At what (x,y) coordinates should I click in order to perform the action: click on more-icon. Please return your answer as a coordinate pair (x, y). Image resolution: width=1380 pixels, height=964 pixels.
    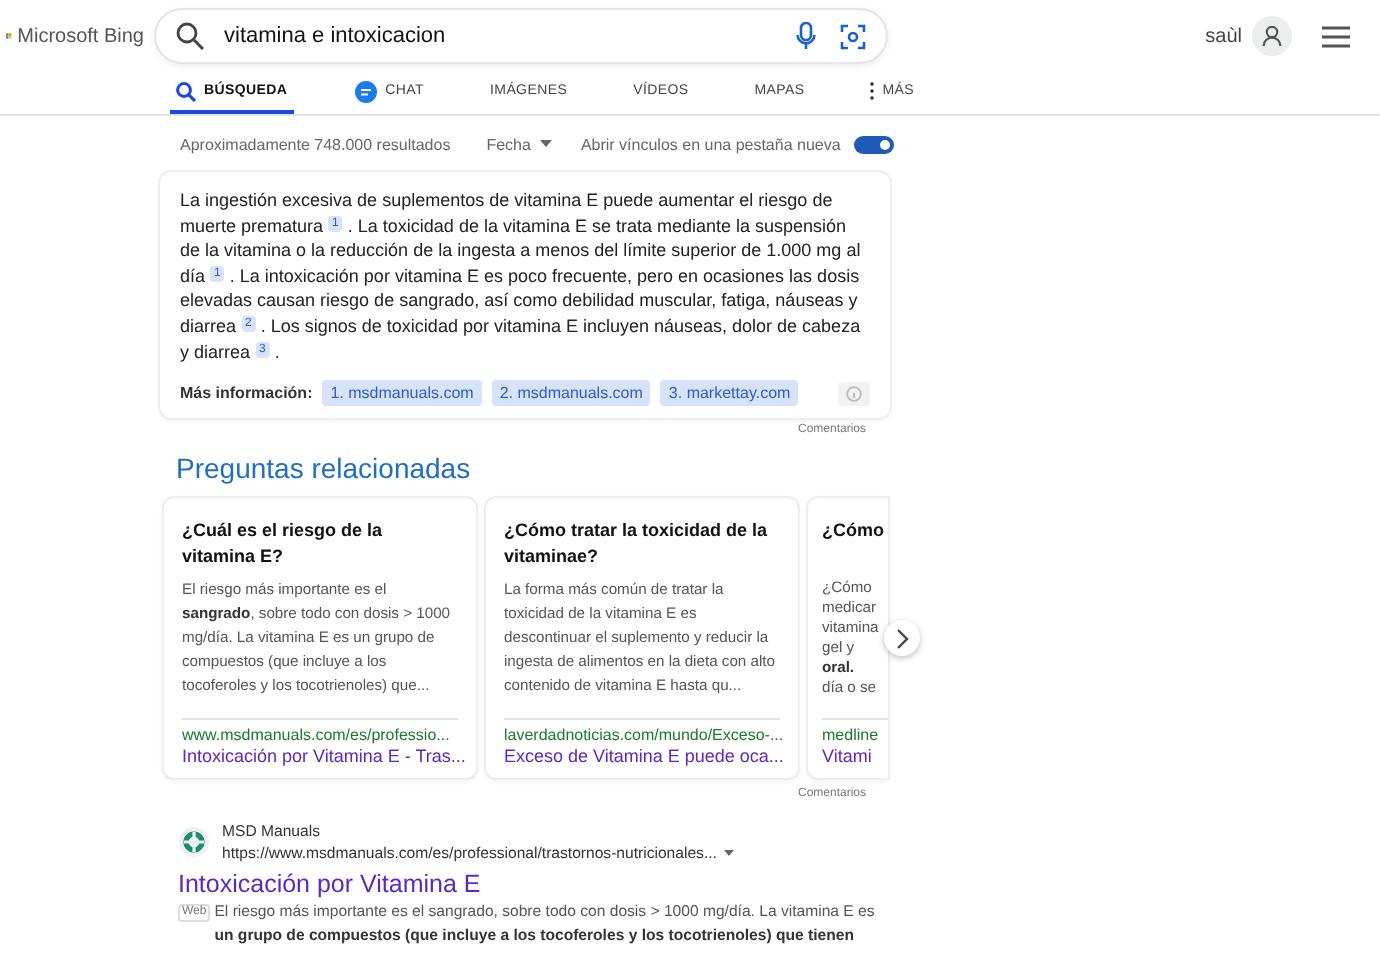
    Looking at the image, I should click on (872, 91).